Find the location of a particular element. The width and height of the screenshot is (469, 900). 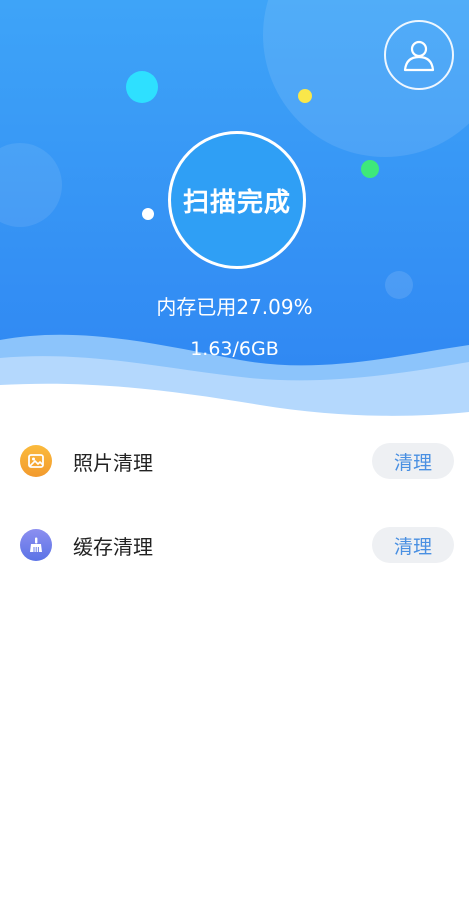

scan-status-button: 扫描完成 is located at coordinates (237, 200).